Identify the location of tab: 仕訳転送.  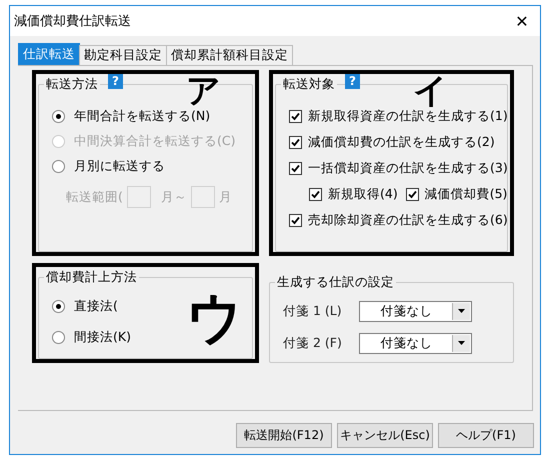
(49, 54).